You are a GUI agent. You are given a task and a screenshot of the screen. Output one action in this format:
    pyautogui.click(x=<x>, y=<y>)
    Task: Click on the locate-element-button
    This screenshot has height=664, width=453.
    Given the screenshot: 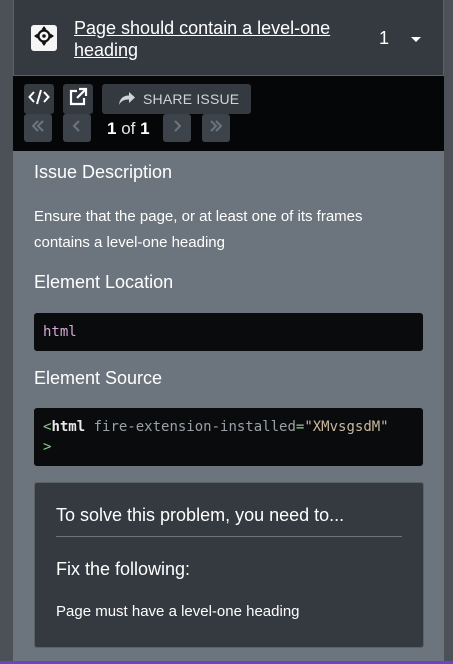 What is the action you would take?
    pyautogui.click(x=44, y=38)
    